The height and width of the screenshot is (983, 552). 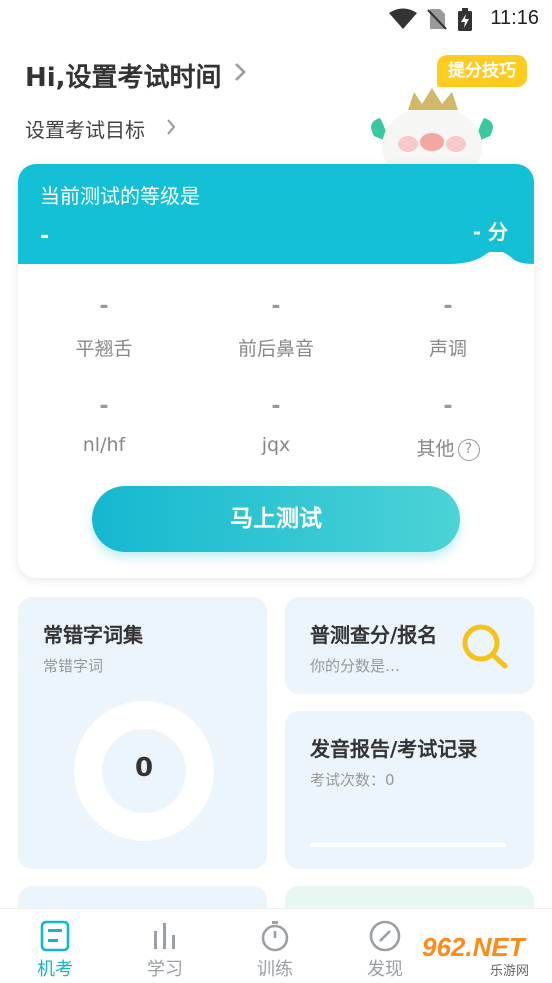 I want to click on report-progress-track, so click(x=408, y=845).